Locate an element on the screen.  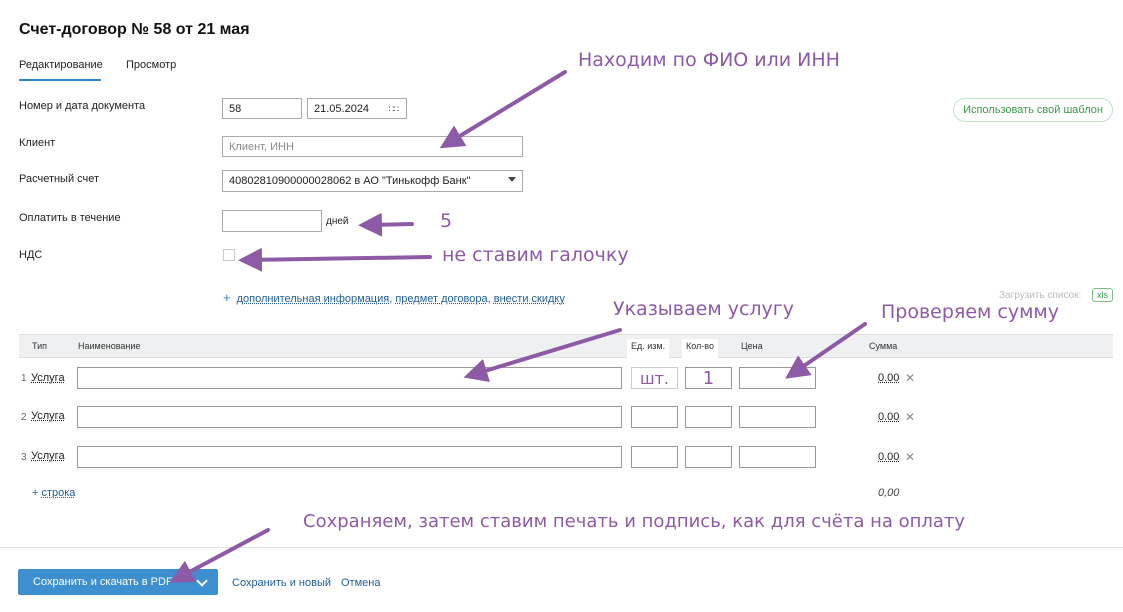
arrow-to-name is located at coordinates (542, 355).